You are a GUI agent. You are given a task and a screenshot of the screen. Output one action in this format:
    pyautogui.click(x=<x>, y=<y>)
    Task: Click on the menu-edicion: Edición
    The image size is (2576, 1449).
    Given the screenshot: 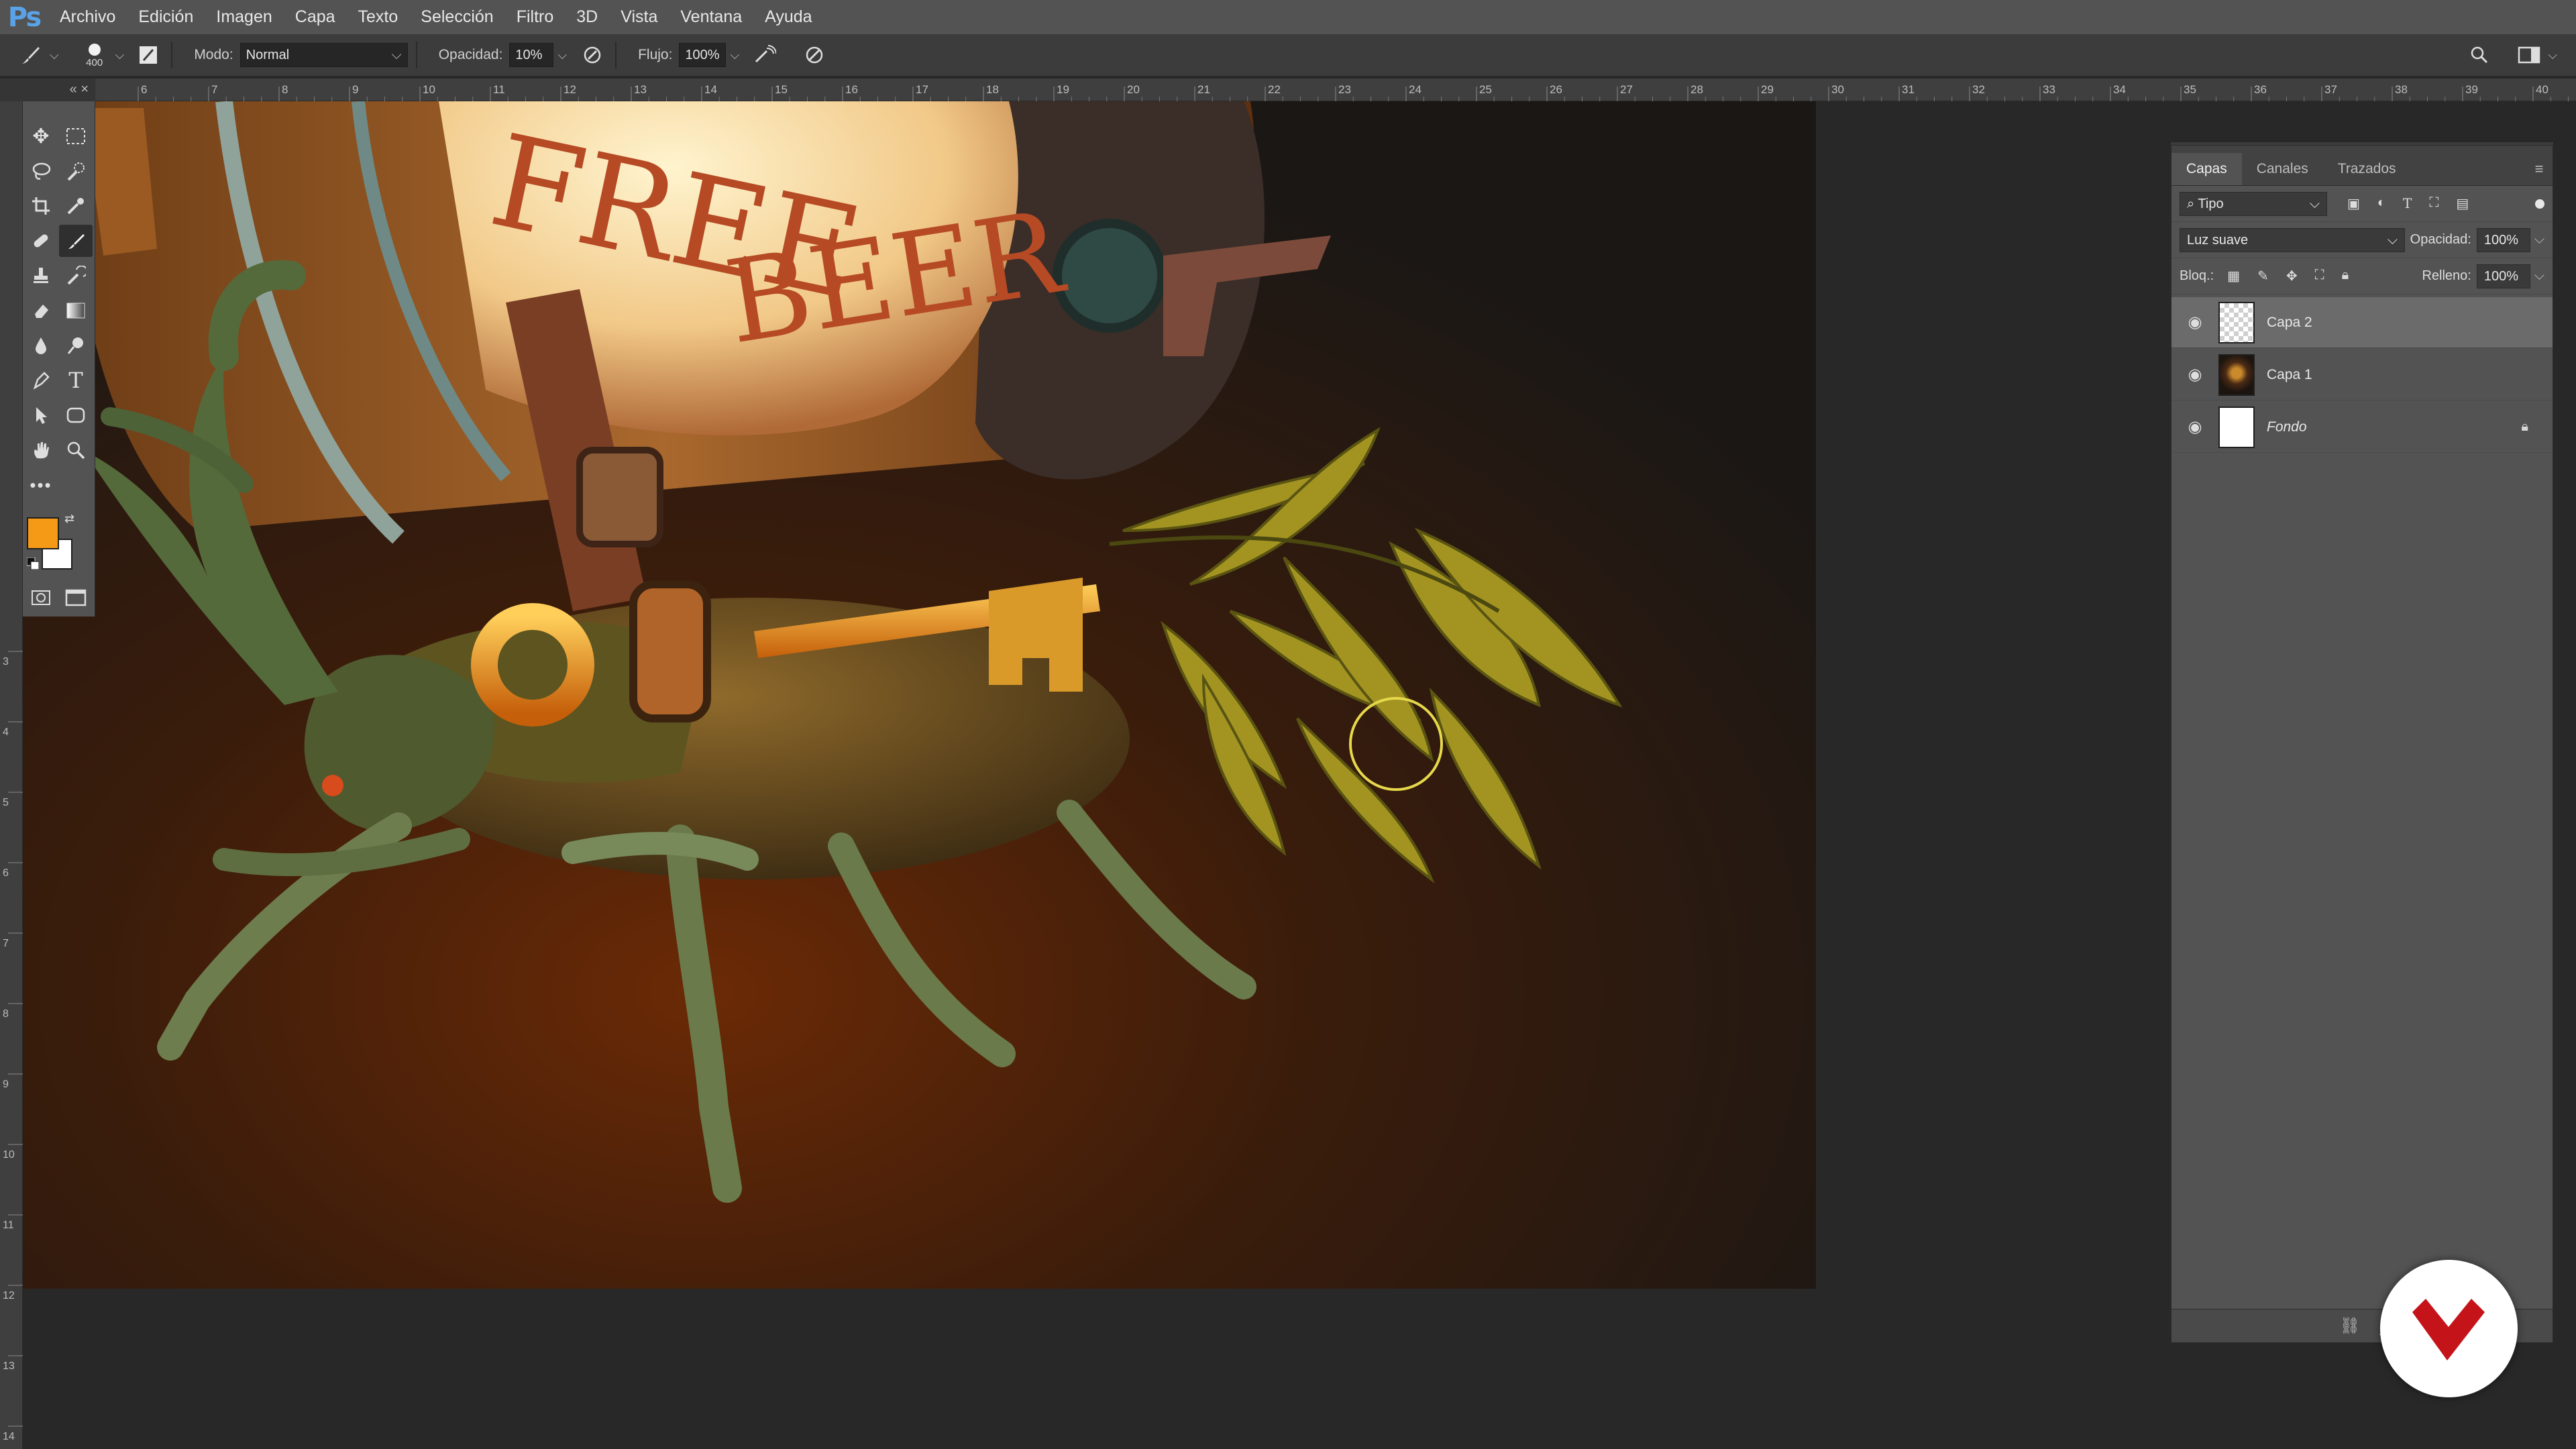 What is the action you would take?
    pyautogui.click(x=166, y=17)
    